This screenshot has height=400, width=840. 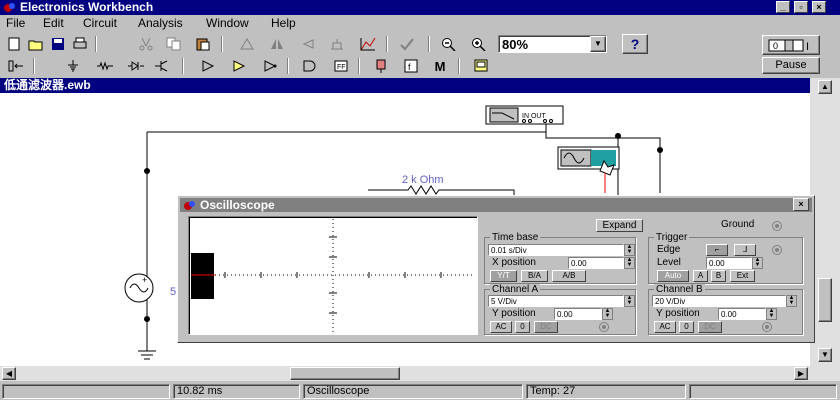 What do you see at coordinates (15, 23) in the screenshot?
I see `menu-file: File` at bounding box center [15, 23].